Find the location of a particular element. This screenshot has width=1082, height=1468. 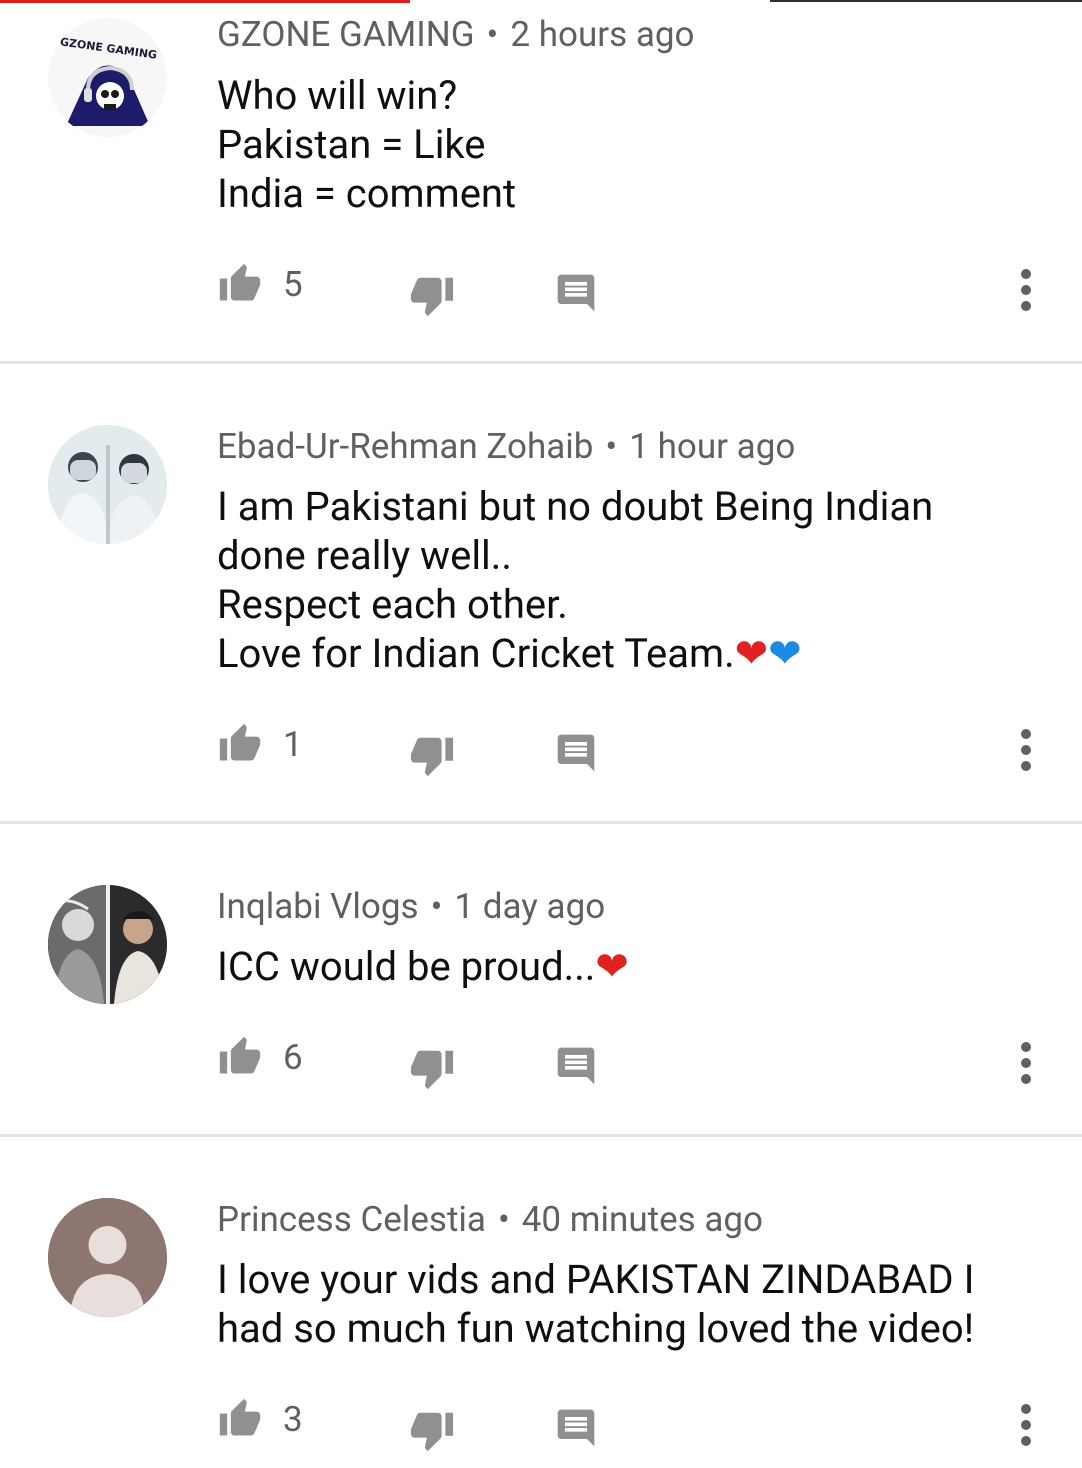

comment-line: Who will win? is located at coordinates (337, 95).